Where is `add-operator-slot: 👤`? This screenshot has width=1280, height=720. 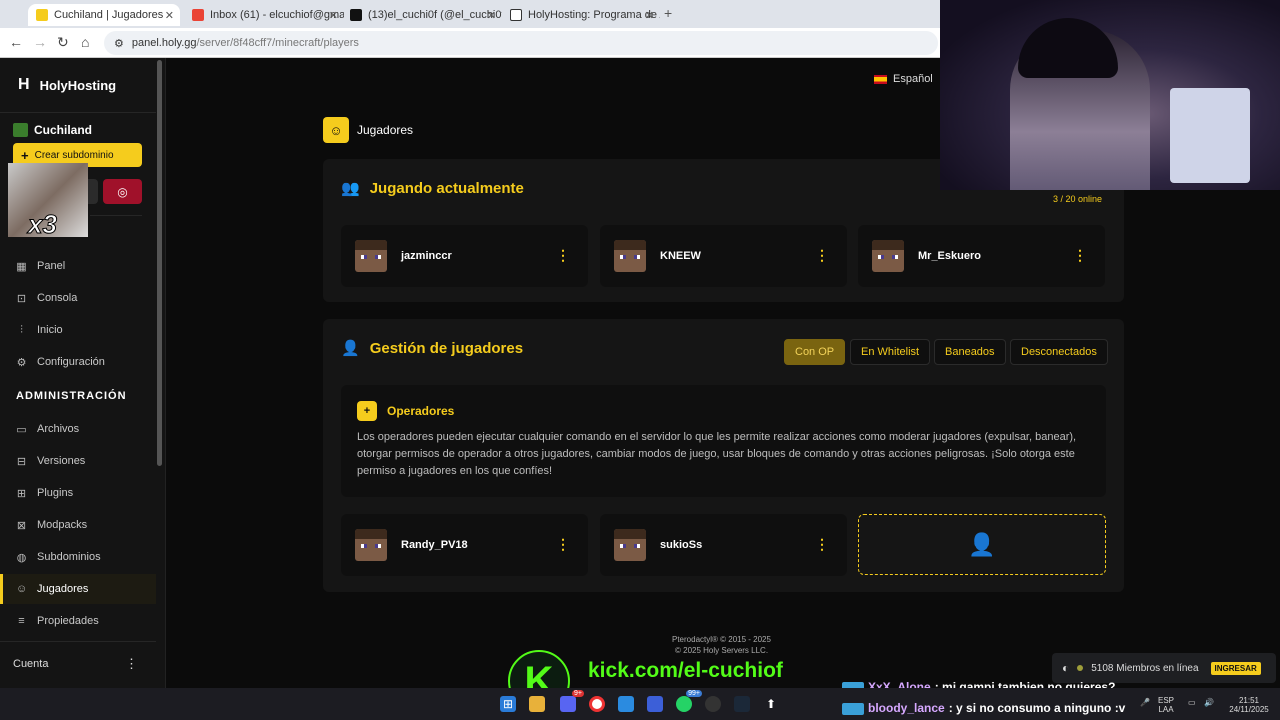
add-operator-slot: 👤 is located at coordinates (982, 544).